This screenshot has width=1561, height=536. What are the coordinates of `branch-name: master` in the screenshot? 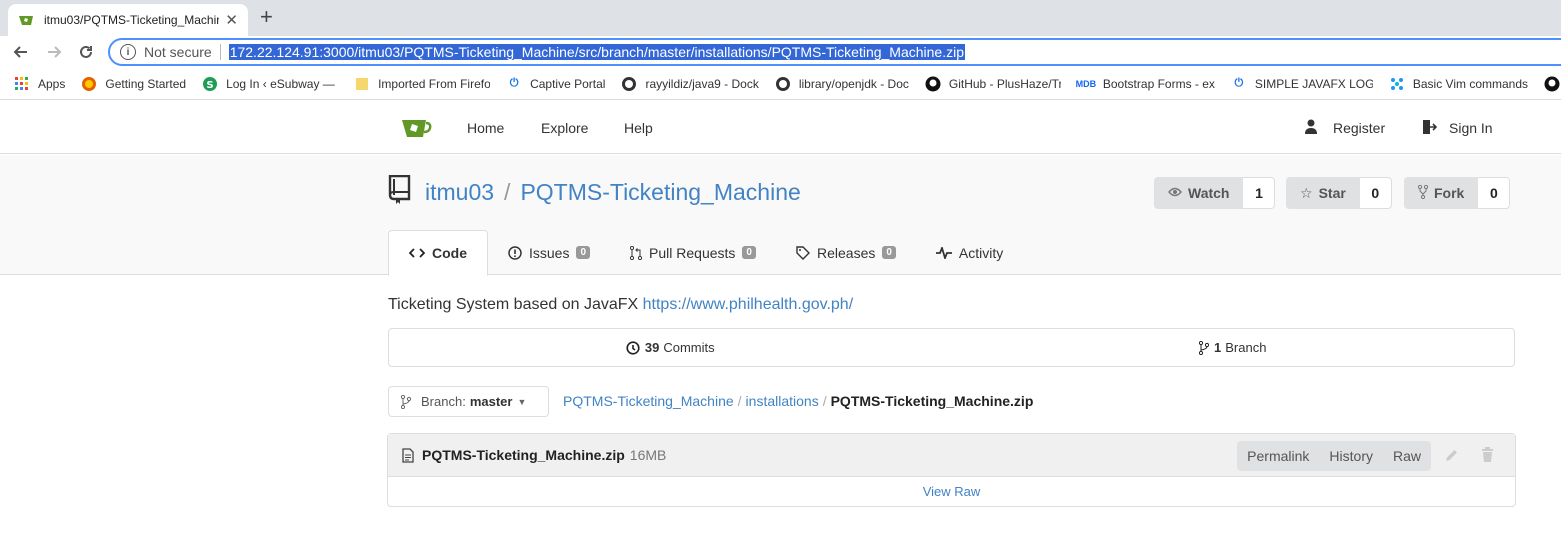 It's located at (491, 401).